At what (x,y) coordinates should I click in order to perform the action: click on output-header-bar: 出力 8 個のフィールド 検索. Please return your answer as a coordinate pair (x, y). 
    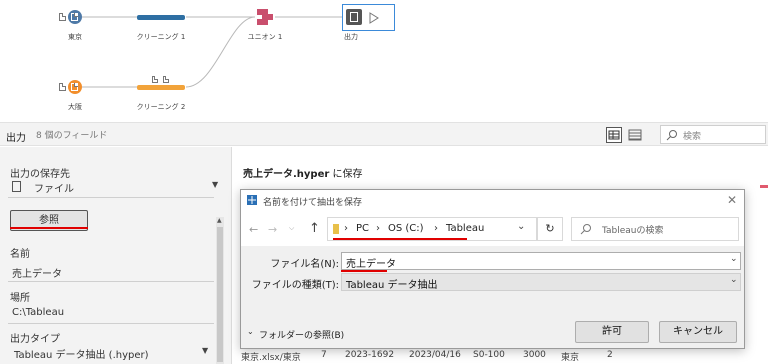
    Looking at the image, I should click on (384, 134).